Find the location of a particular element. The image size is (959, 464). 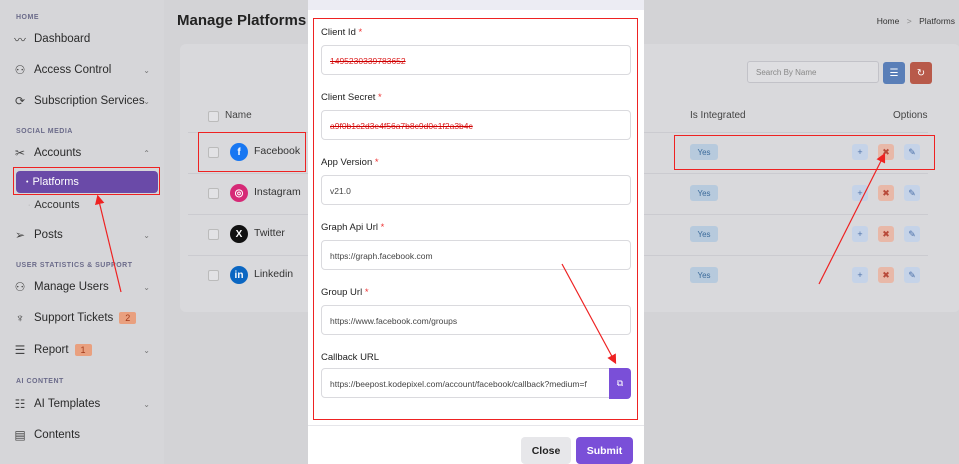

column-header-options: Options is located at coordinates (910, 115).